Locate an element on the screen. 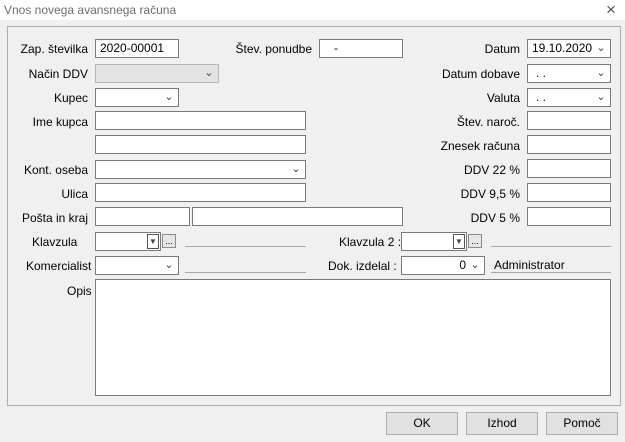  stev-naroc-field is located at coordinates (569, 120).